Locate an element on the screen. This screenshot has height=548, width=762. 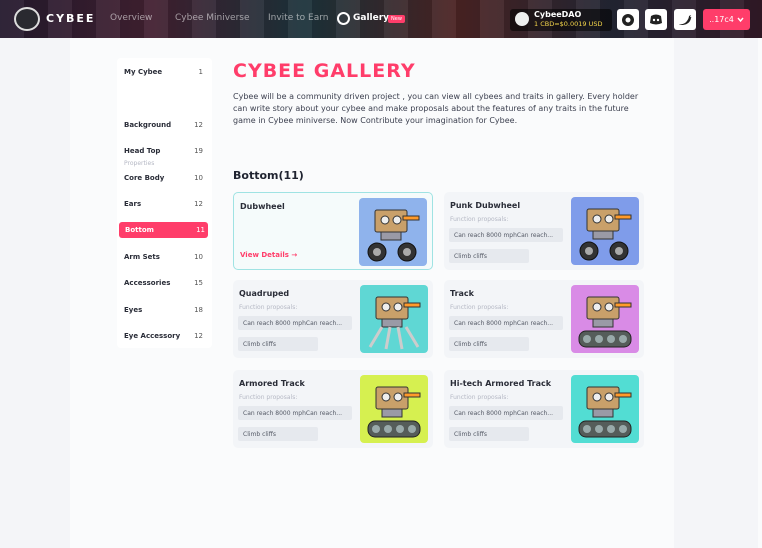
sidebar-item-ears: Ears 12 is located at coordinates (165, 204).